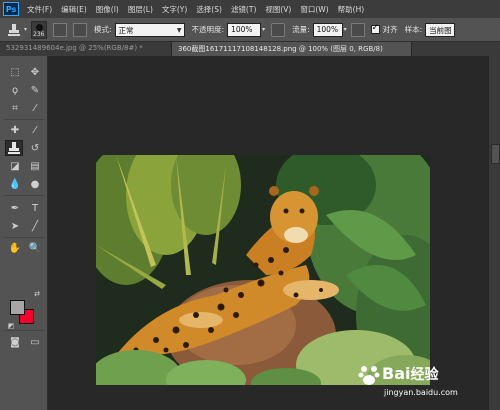  Describe the element at coordinates (424, 375) in the screenshot. I see `watermark-brand-cn: 经验` at that location.